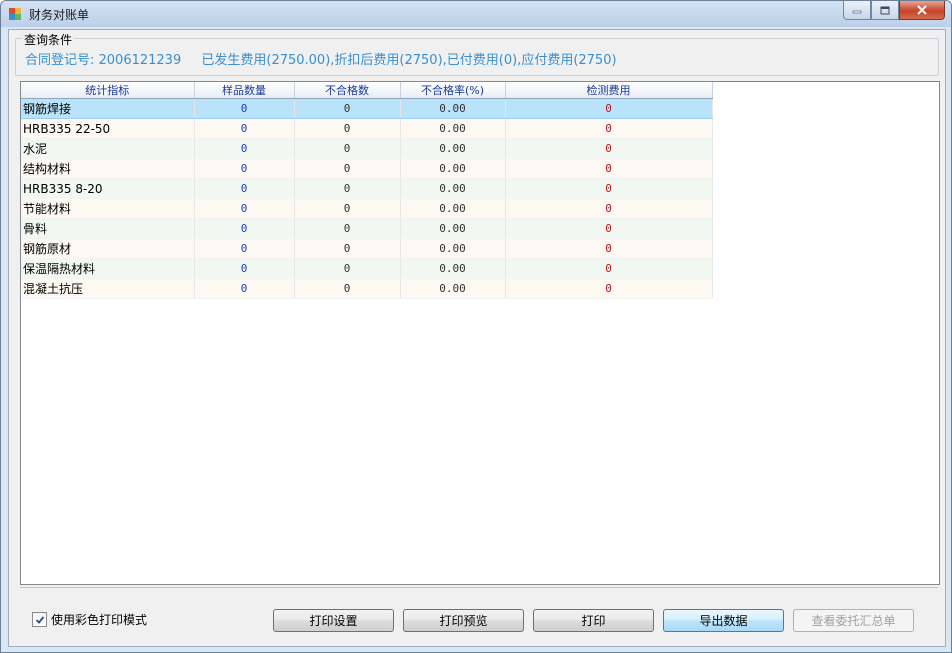  Describe the element at coordinates (48, 39) in the screenshot. I see `query-group-legend: 查询条件` at that location.